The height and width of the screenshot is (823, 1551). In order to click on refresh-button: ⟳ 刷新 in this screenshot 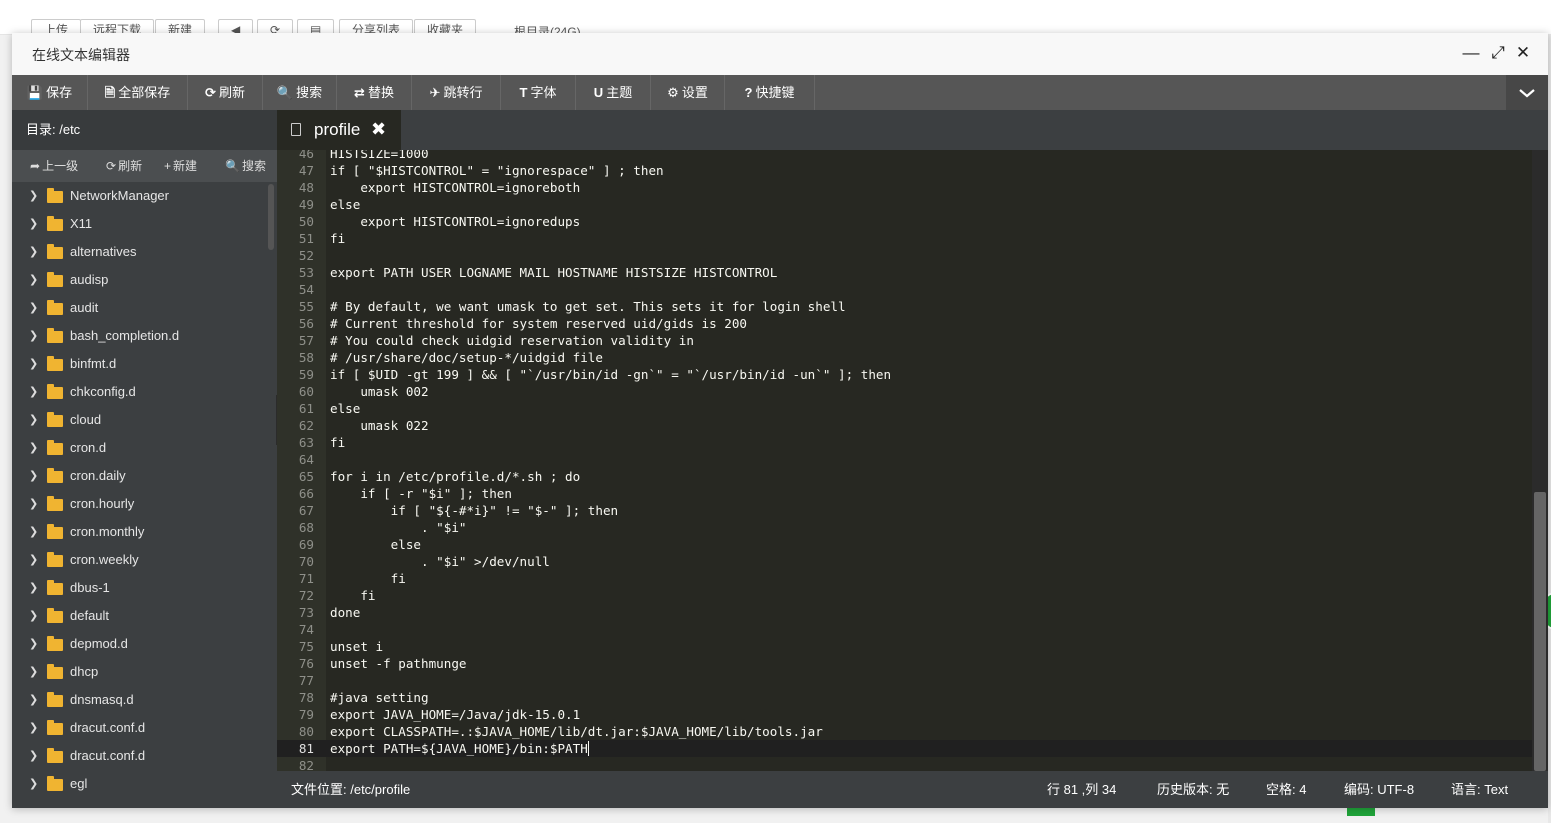, I will do `click(225, 92)`.